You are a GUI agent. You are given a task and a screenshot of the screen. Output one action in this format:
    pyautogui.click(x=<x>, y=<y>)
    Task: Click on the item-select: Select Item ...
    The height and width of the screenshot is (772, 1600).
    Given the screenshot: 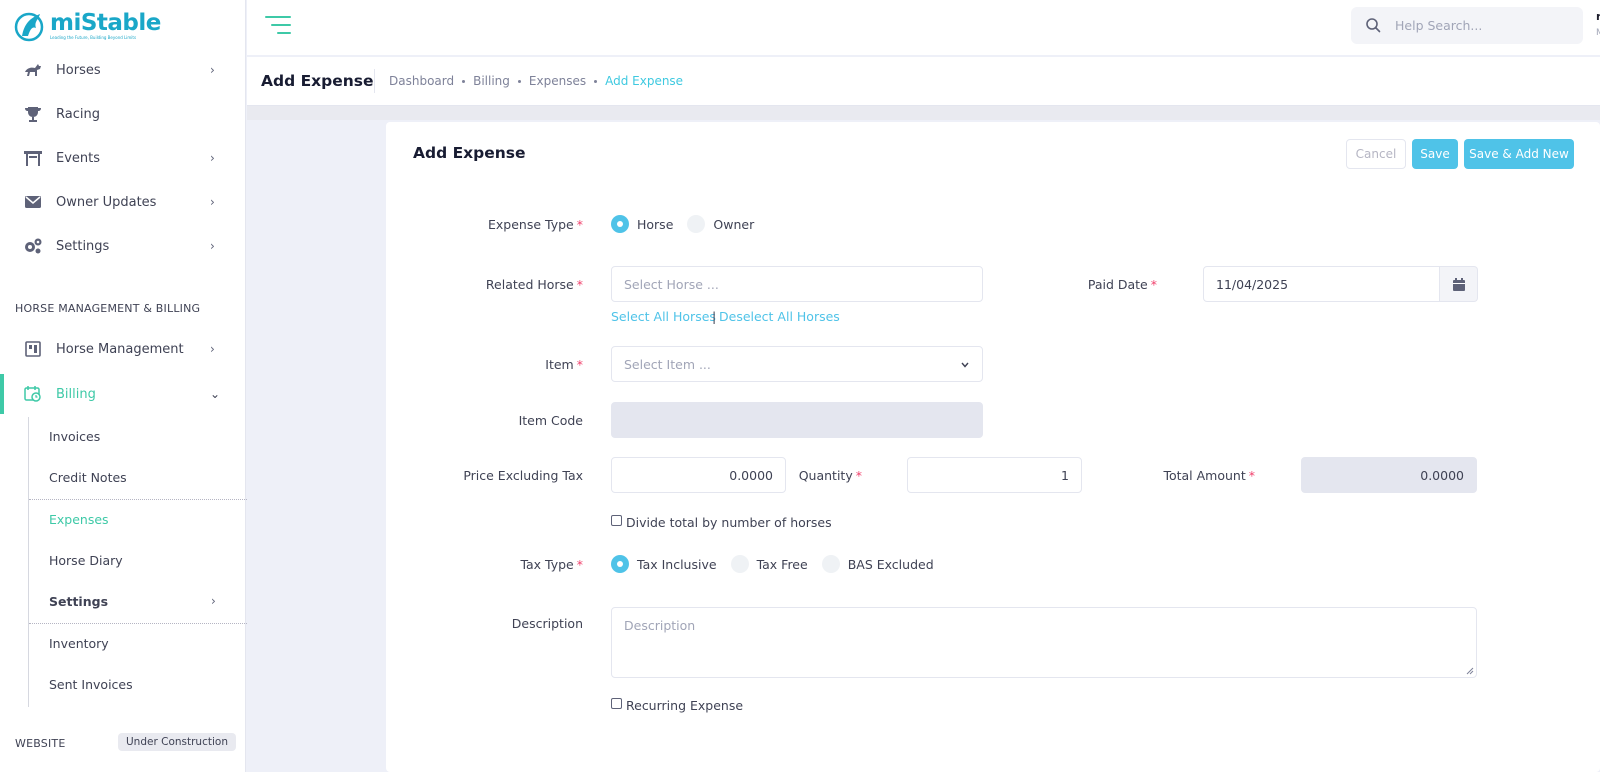 What is the action you would take?
    pyautogui.click(x=797, y=364)
    